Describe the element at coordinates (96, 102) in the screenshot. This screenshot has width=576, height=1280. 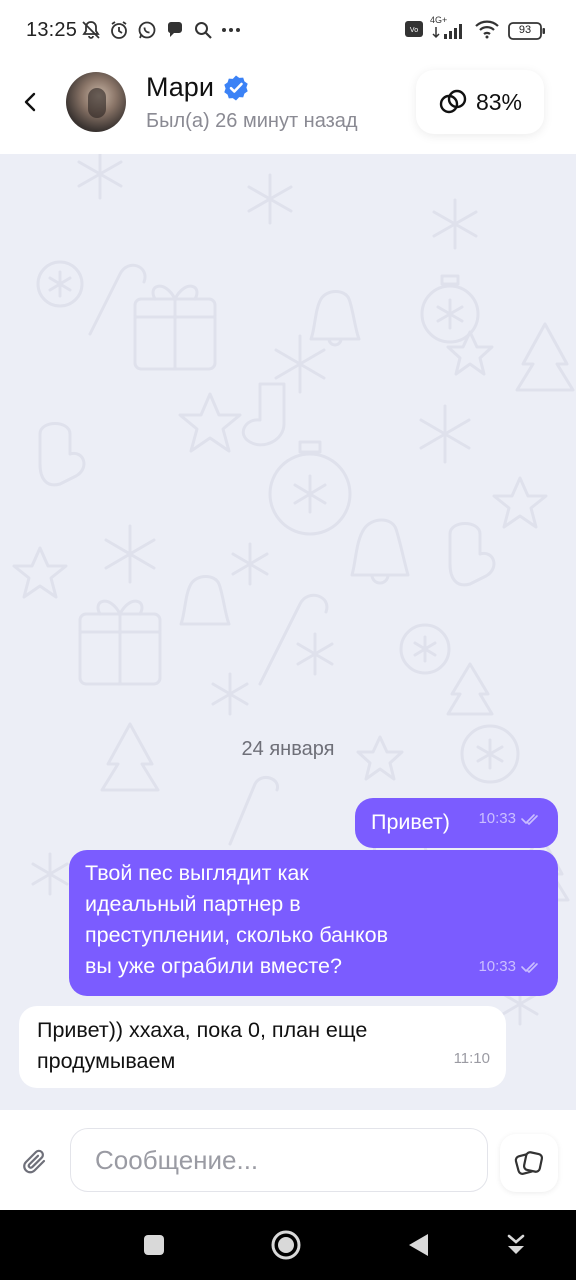
I see `avatar` at that location.